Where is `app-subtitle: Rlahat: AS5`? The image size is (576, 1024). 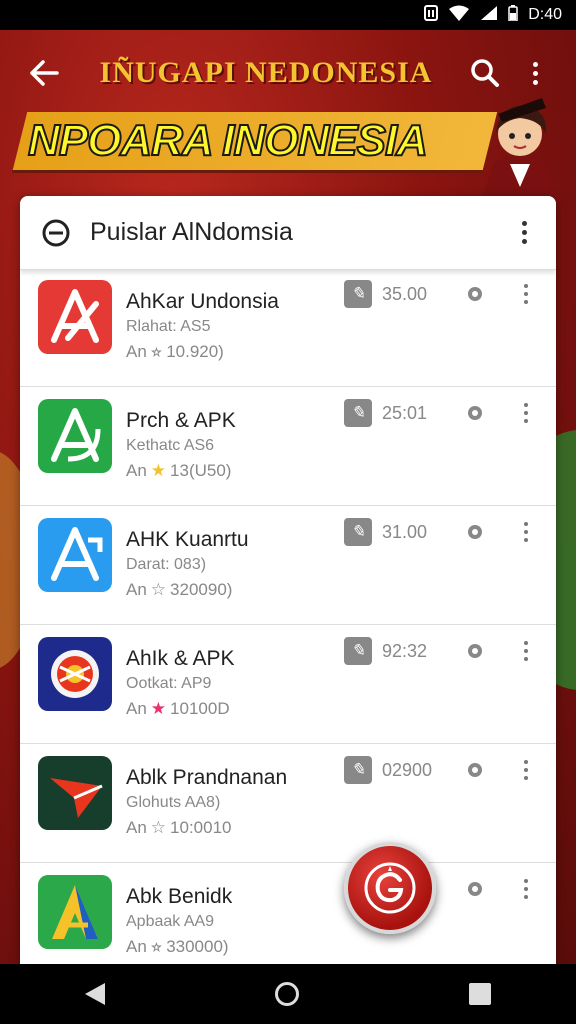 app-subtitle: Rlahat: AS5 is located at coordinates (168, 326).